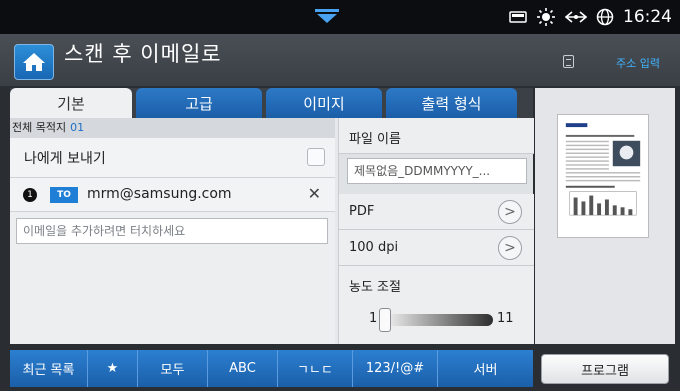 This screenshot has width=680, height=391. Describe the element at coordinates (243, 368) in the screenshot. I see `abc-button: ABC` at that location.